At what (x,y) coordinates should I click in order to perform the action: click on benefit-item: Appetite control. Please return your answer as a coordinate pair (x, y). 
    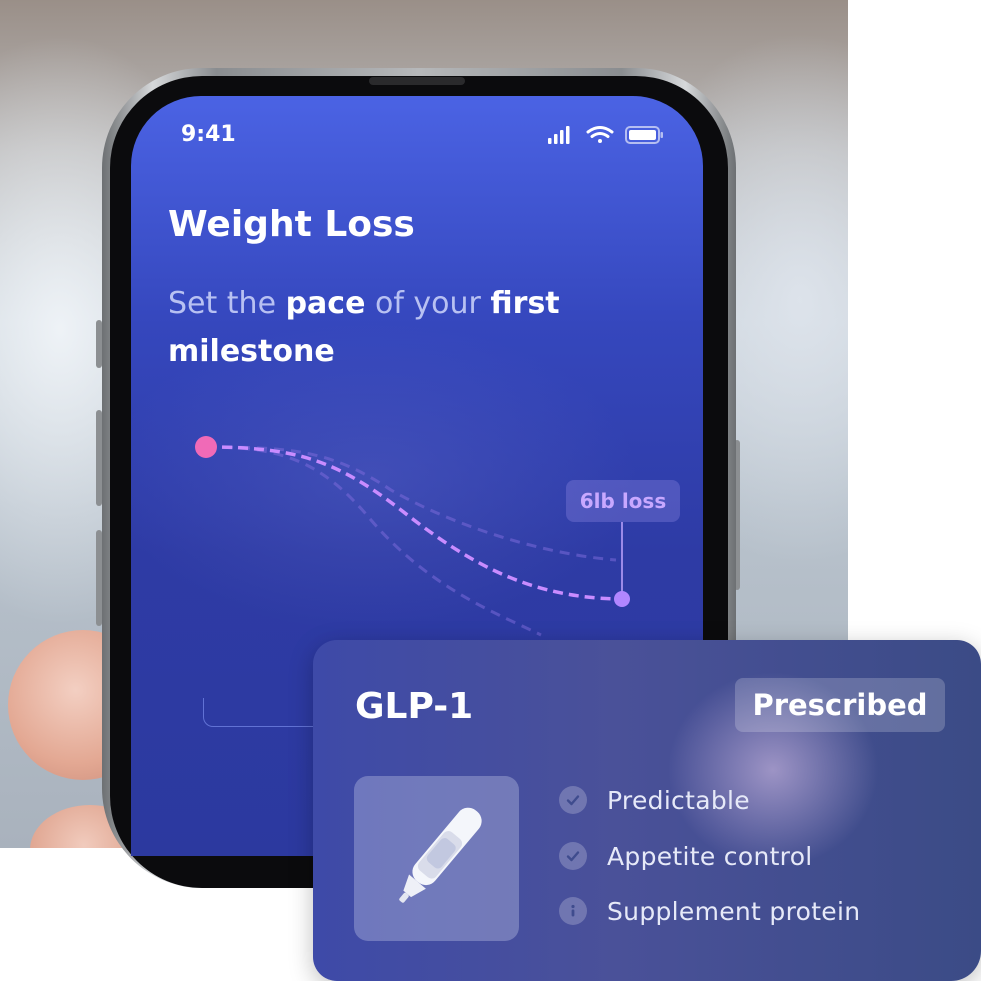
    Looking at the image, I should click on (686, 856).